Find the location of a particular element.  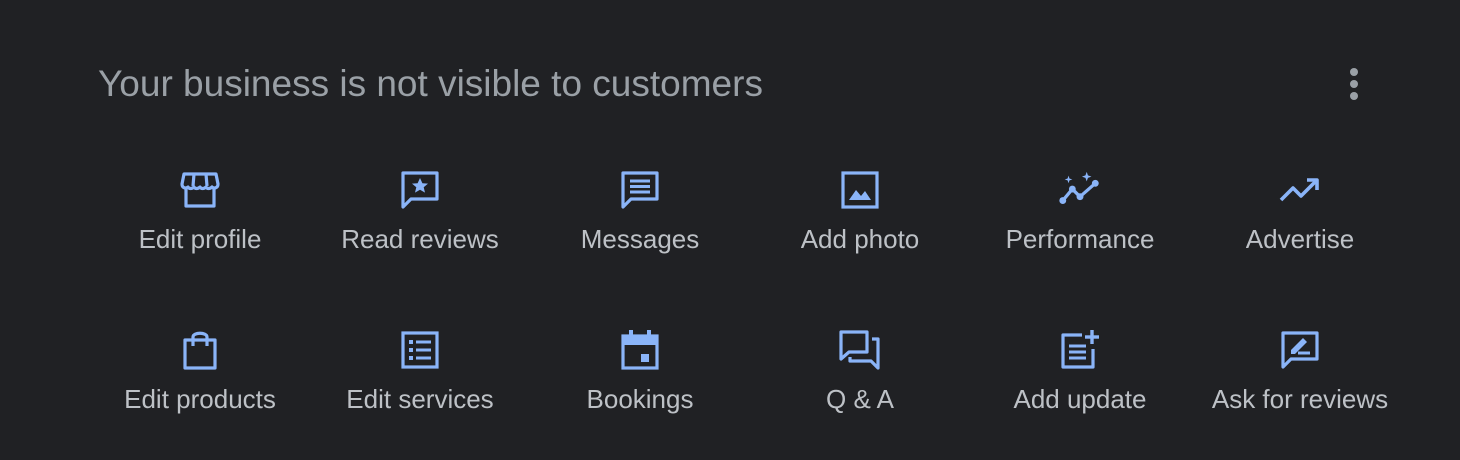

q-and-a-button: Q & A is located at coordinates (860, 390).